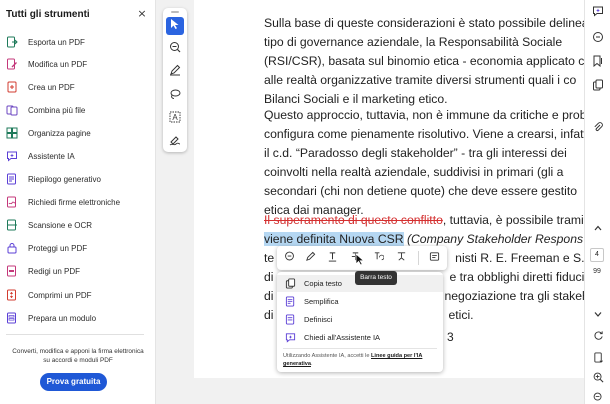 Image resolution: width=610 pixels, height=404 pixels. I want to click on redact-pdf-icon, so click(12, 271).